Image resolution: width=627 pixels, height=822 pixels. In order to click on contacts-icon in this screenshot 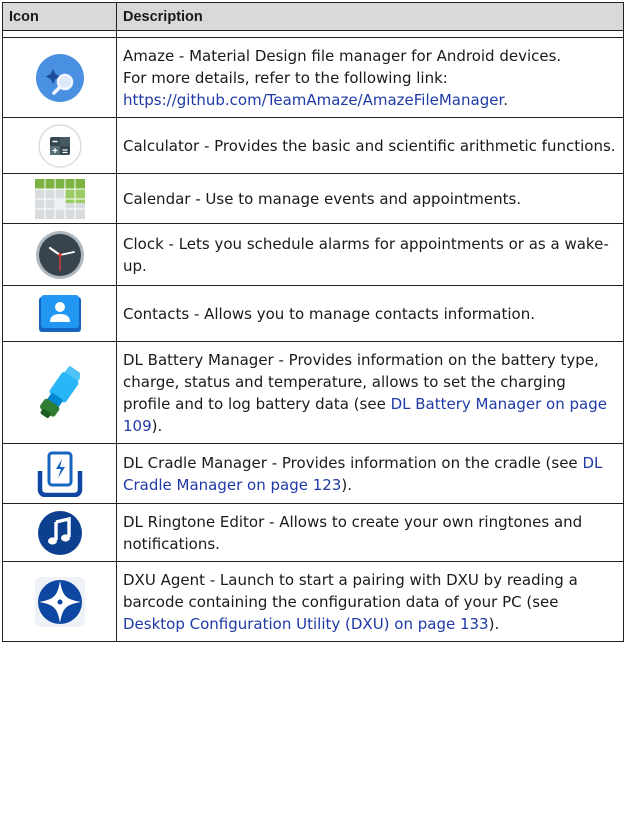, I will do `click(60, 314)`.